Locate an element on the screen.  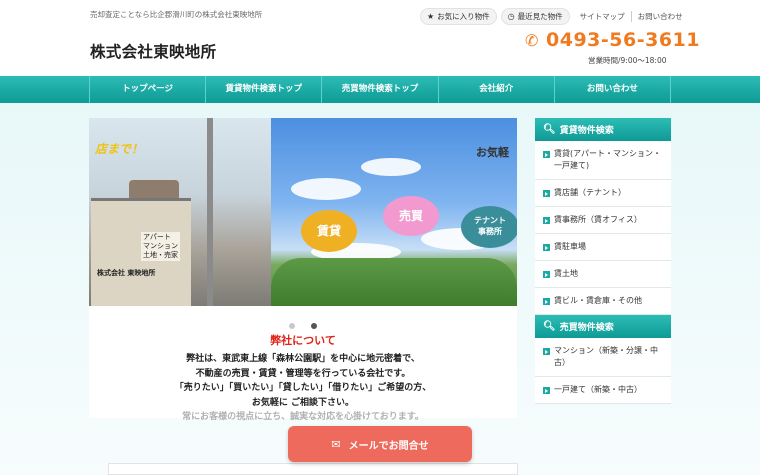
storefront-photo: 店まで！ 株式会社 東映地所 アパート マンション 土地・売家 is located at coordinates (180, 212).